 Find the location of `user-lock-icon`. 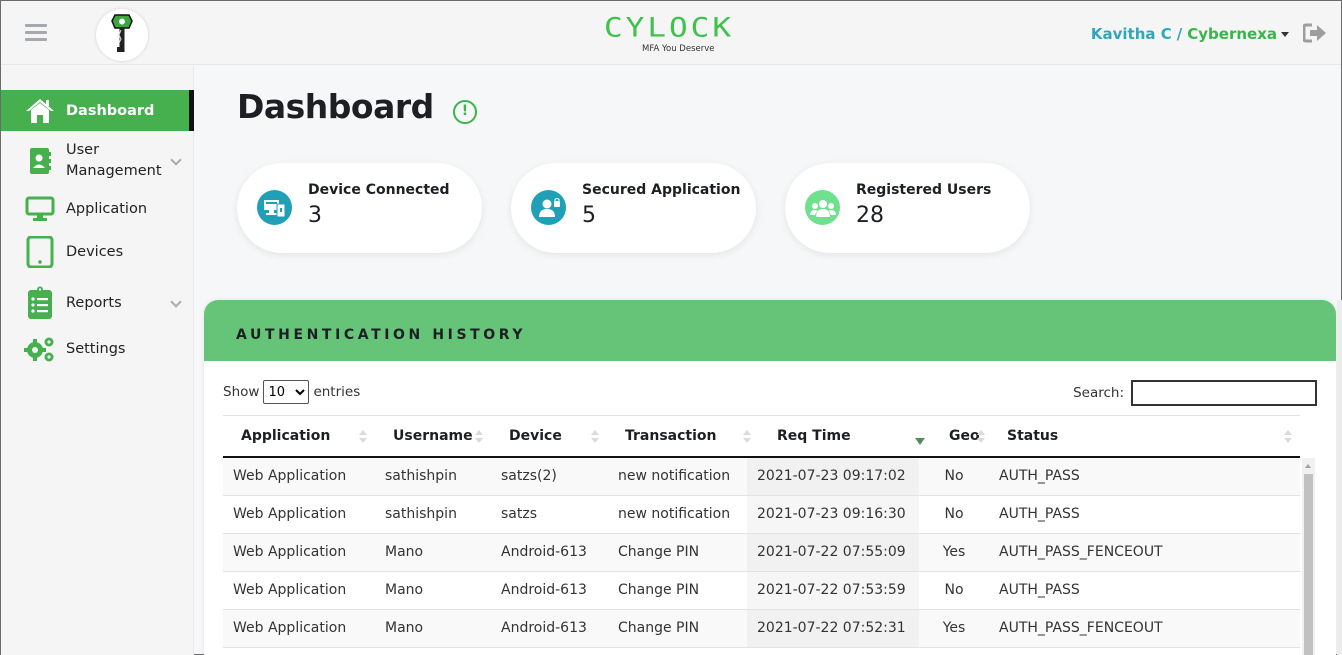

user-lock-icon is located at coordinates (548, 207).